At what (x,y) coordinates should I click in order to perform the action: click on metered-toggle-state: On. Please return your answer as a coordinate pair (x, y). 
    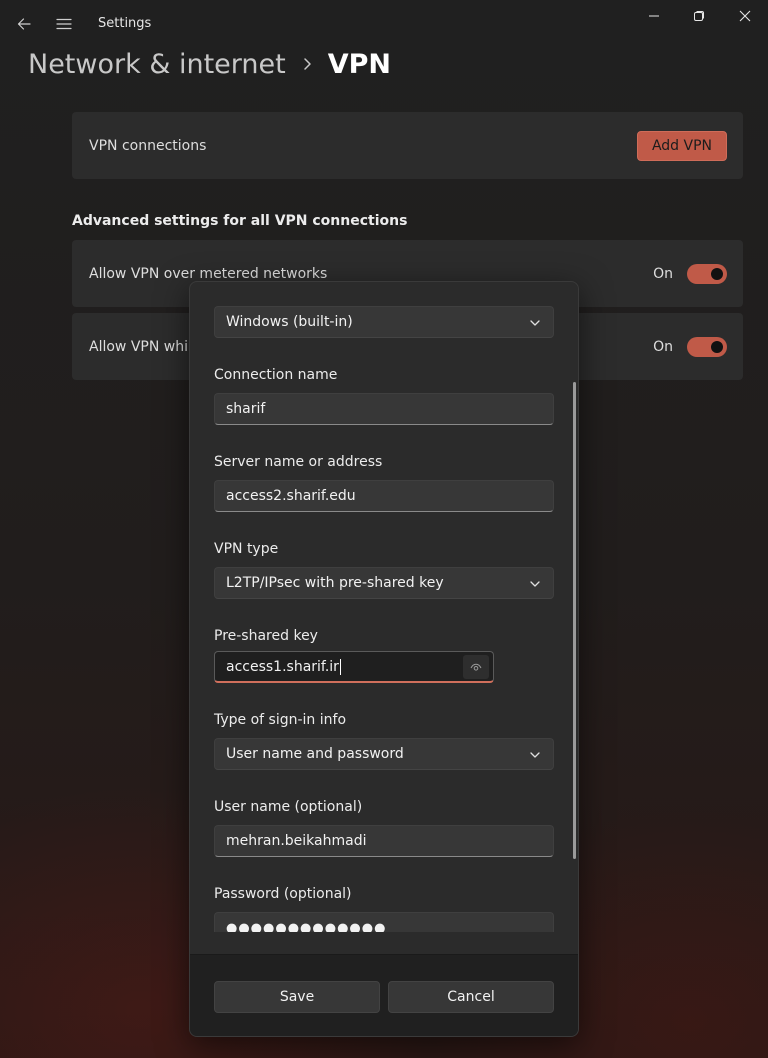
    Looking at the image, I should click on (663, 273).